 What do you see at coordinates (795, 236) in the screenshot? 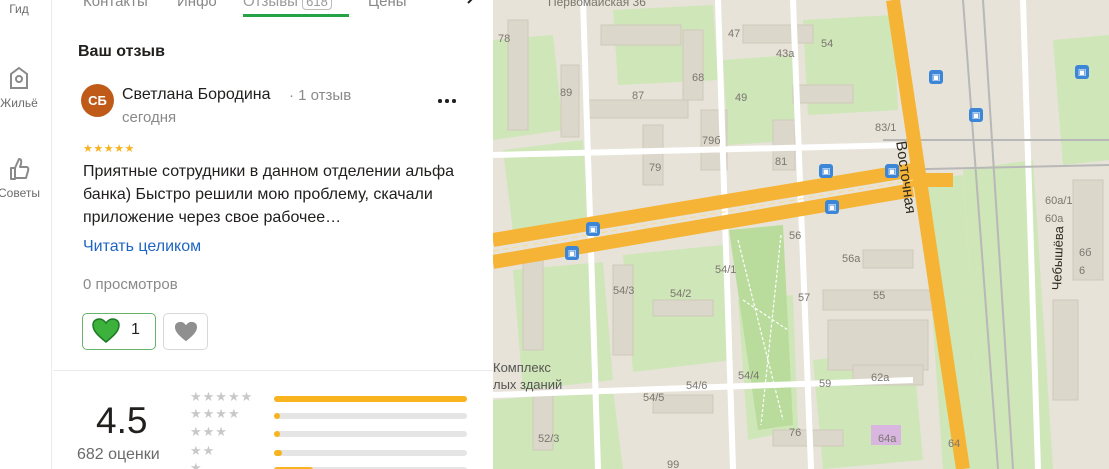
I see `house-number-label: 56` at bounding box center [795, 236].